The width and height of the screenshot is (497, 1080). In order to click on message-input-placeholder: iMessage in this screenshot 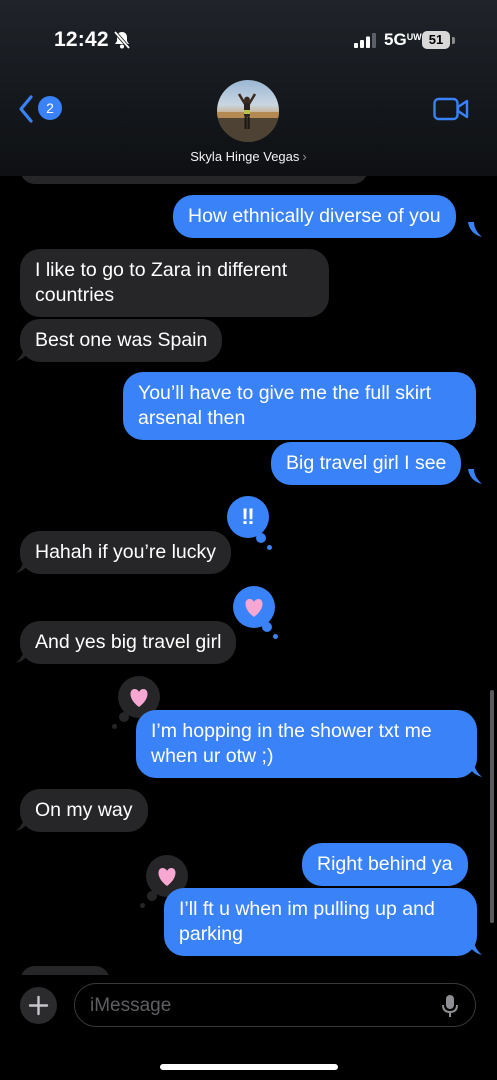, I will do `click(131, 1005)`.